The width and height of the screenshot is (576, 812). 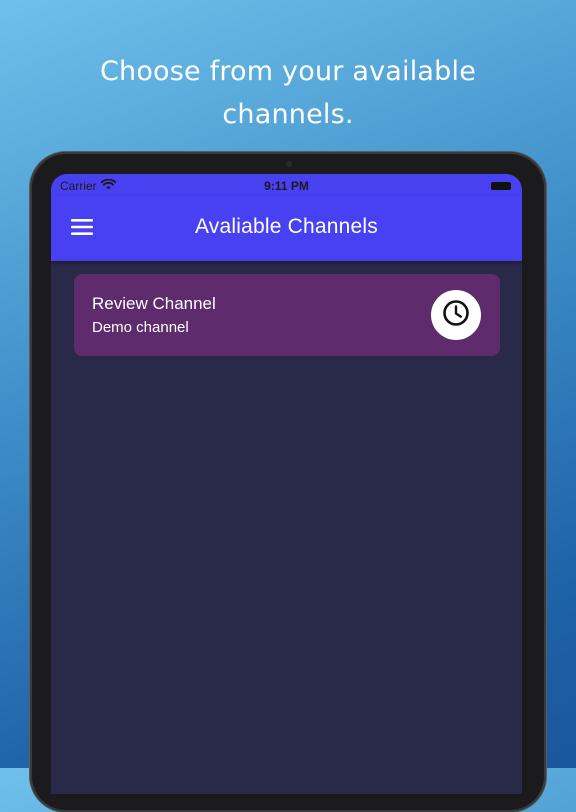 I want to click on front-camera, so click(x=289, y=164).